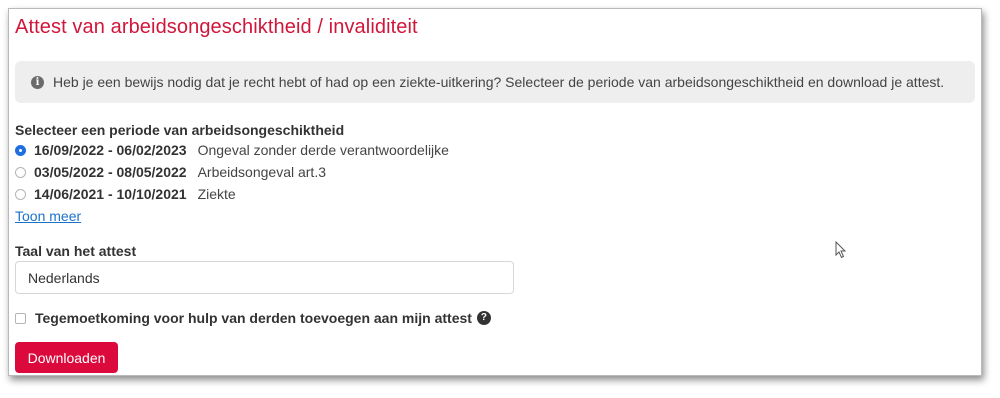 This screenshot has width=1000, height=398. I want to click on info-circle-icon: i, so click(37, 82).